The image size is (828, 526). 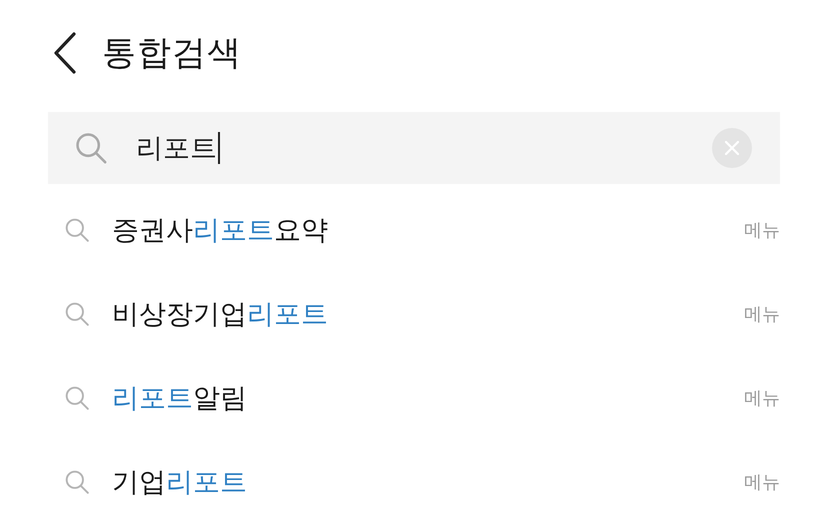 I want to click on back-chevron-icon, so click(x=65, y=53).